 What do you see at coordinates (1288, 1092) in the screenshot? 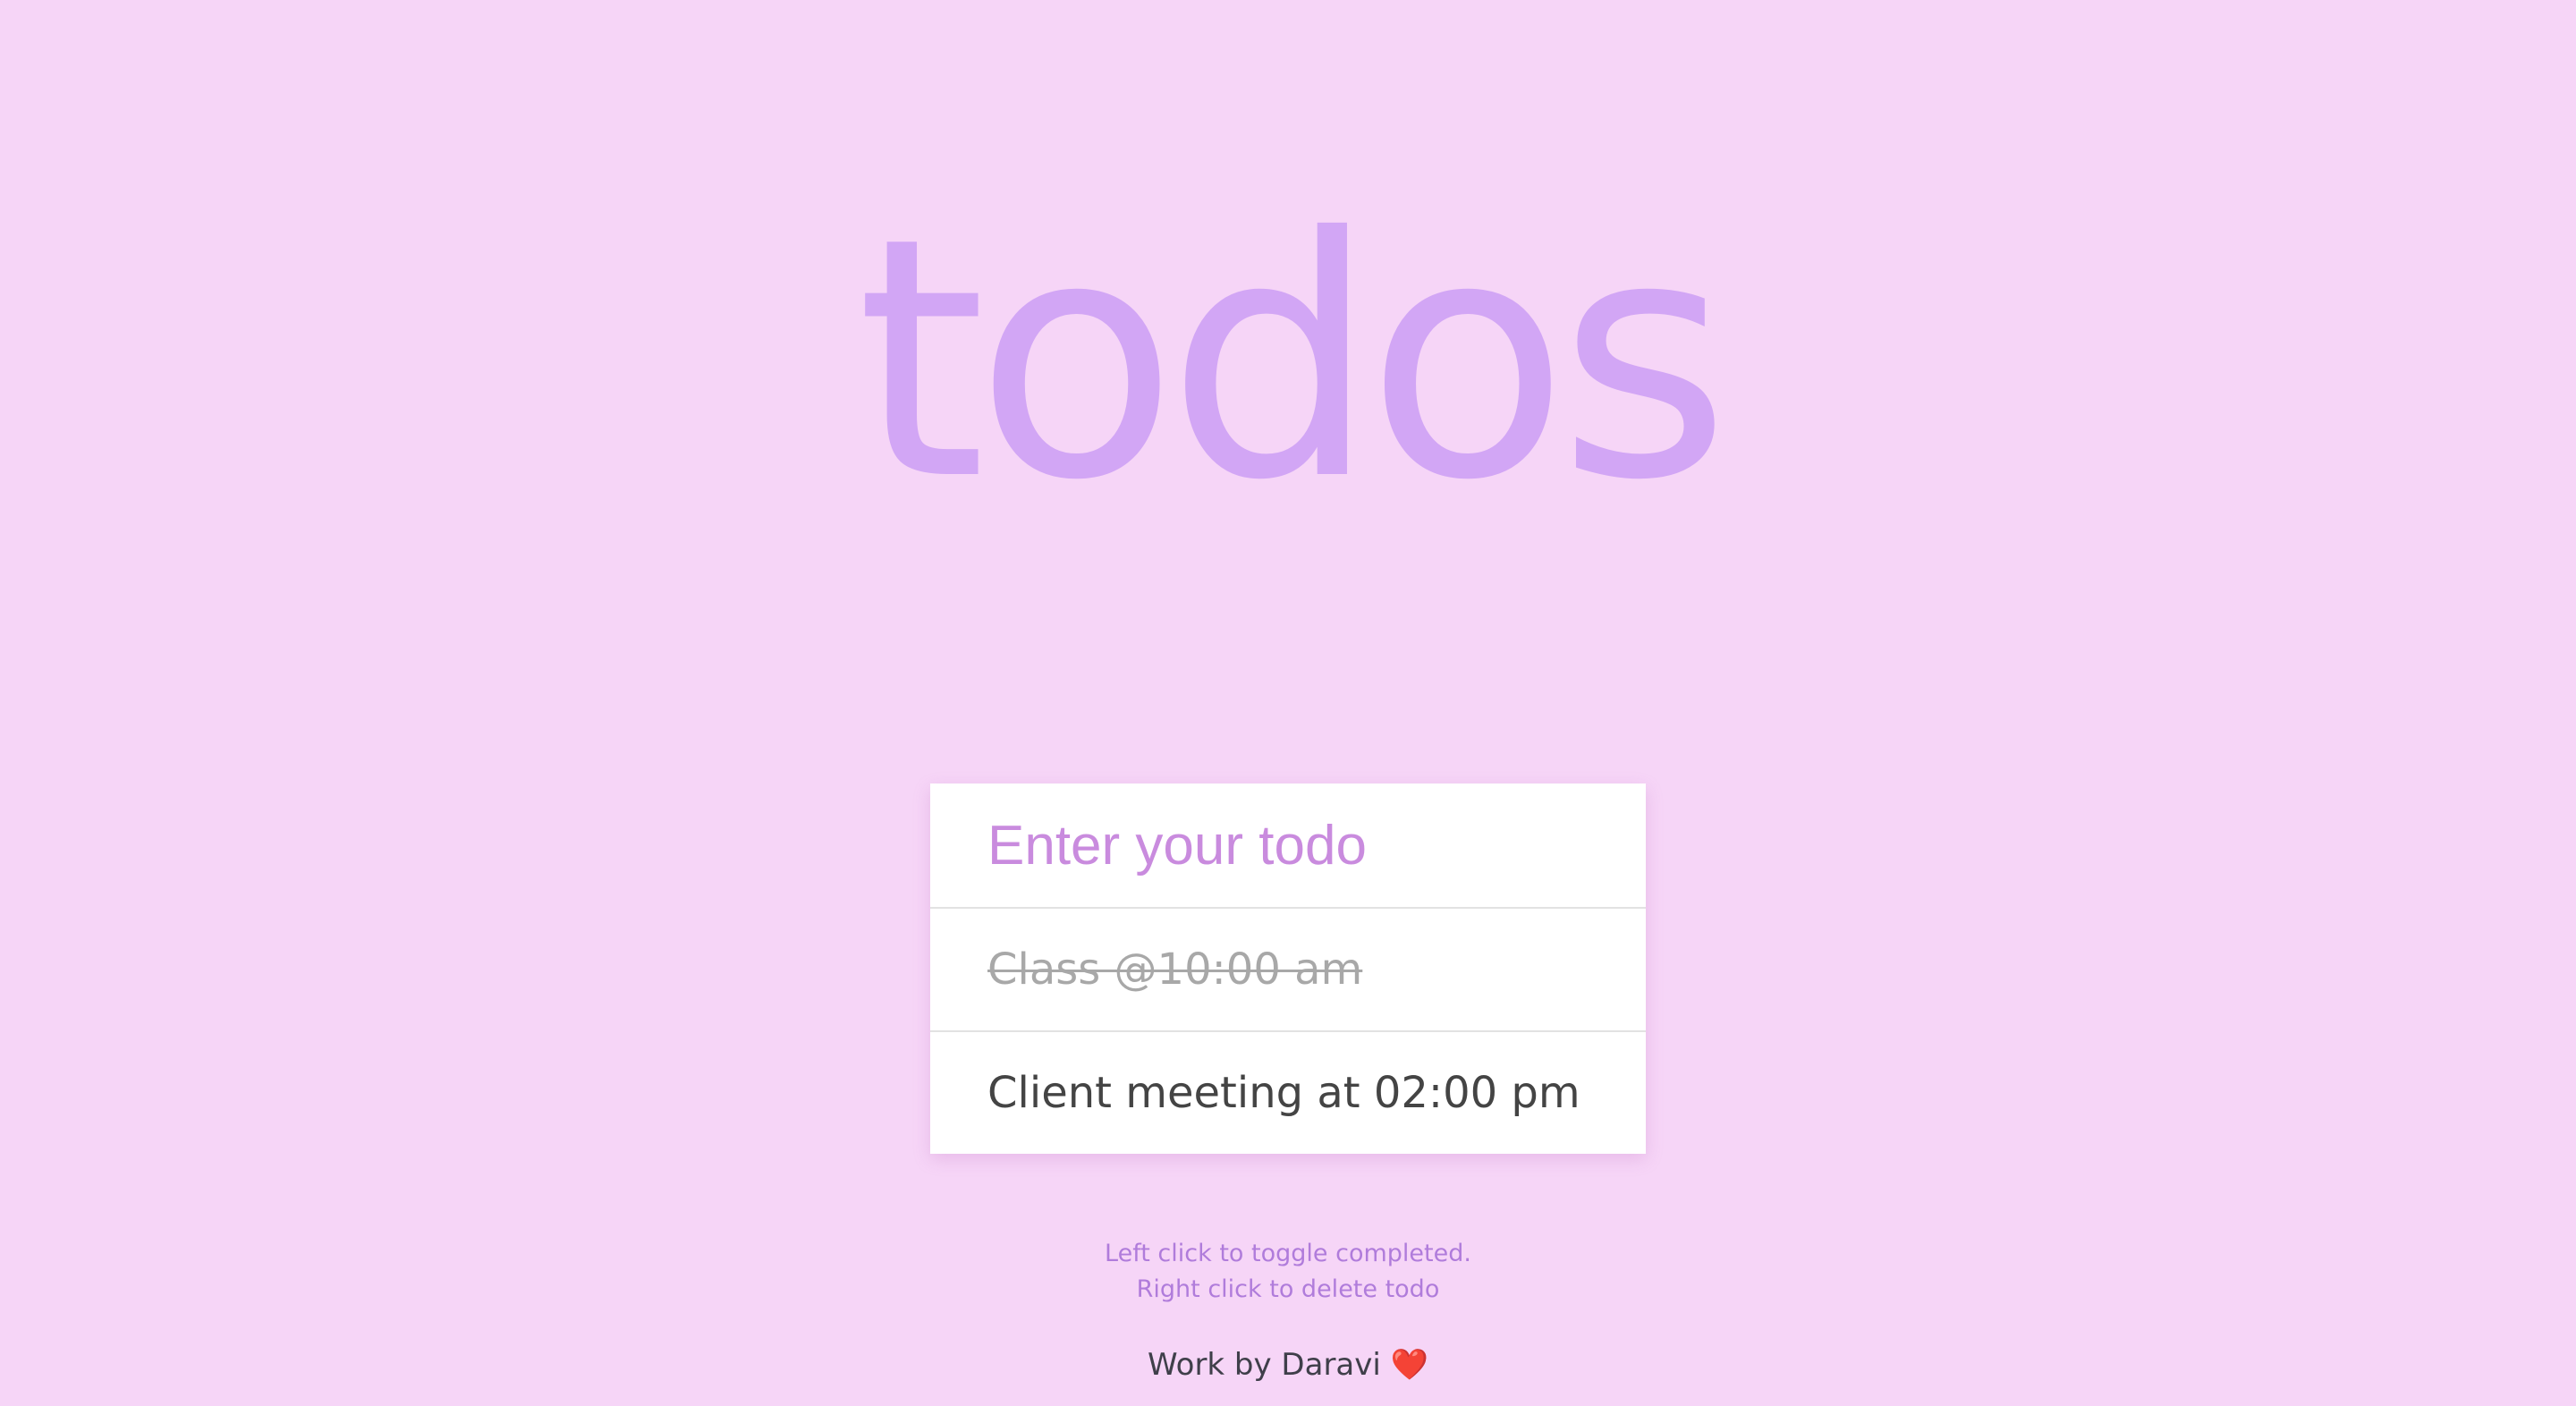
I see `todo-item: Client meeting at 02:00 pm` at bounding box center [1288, 1092].